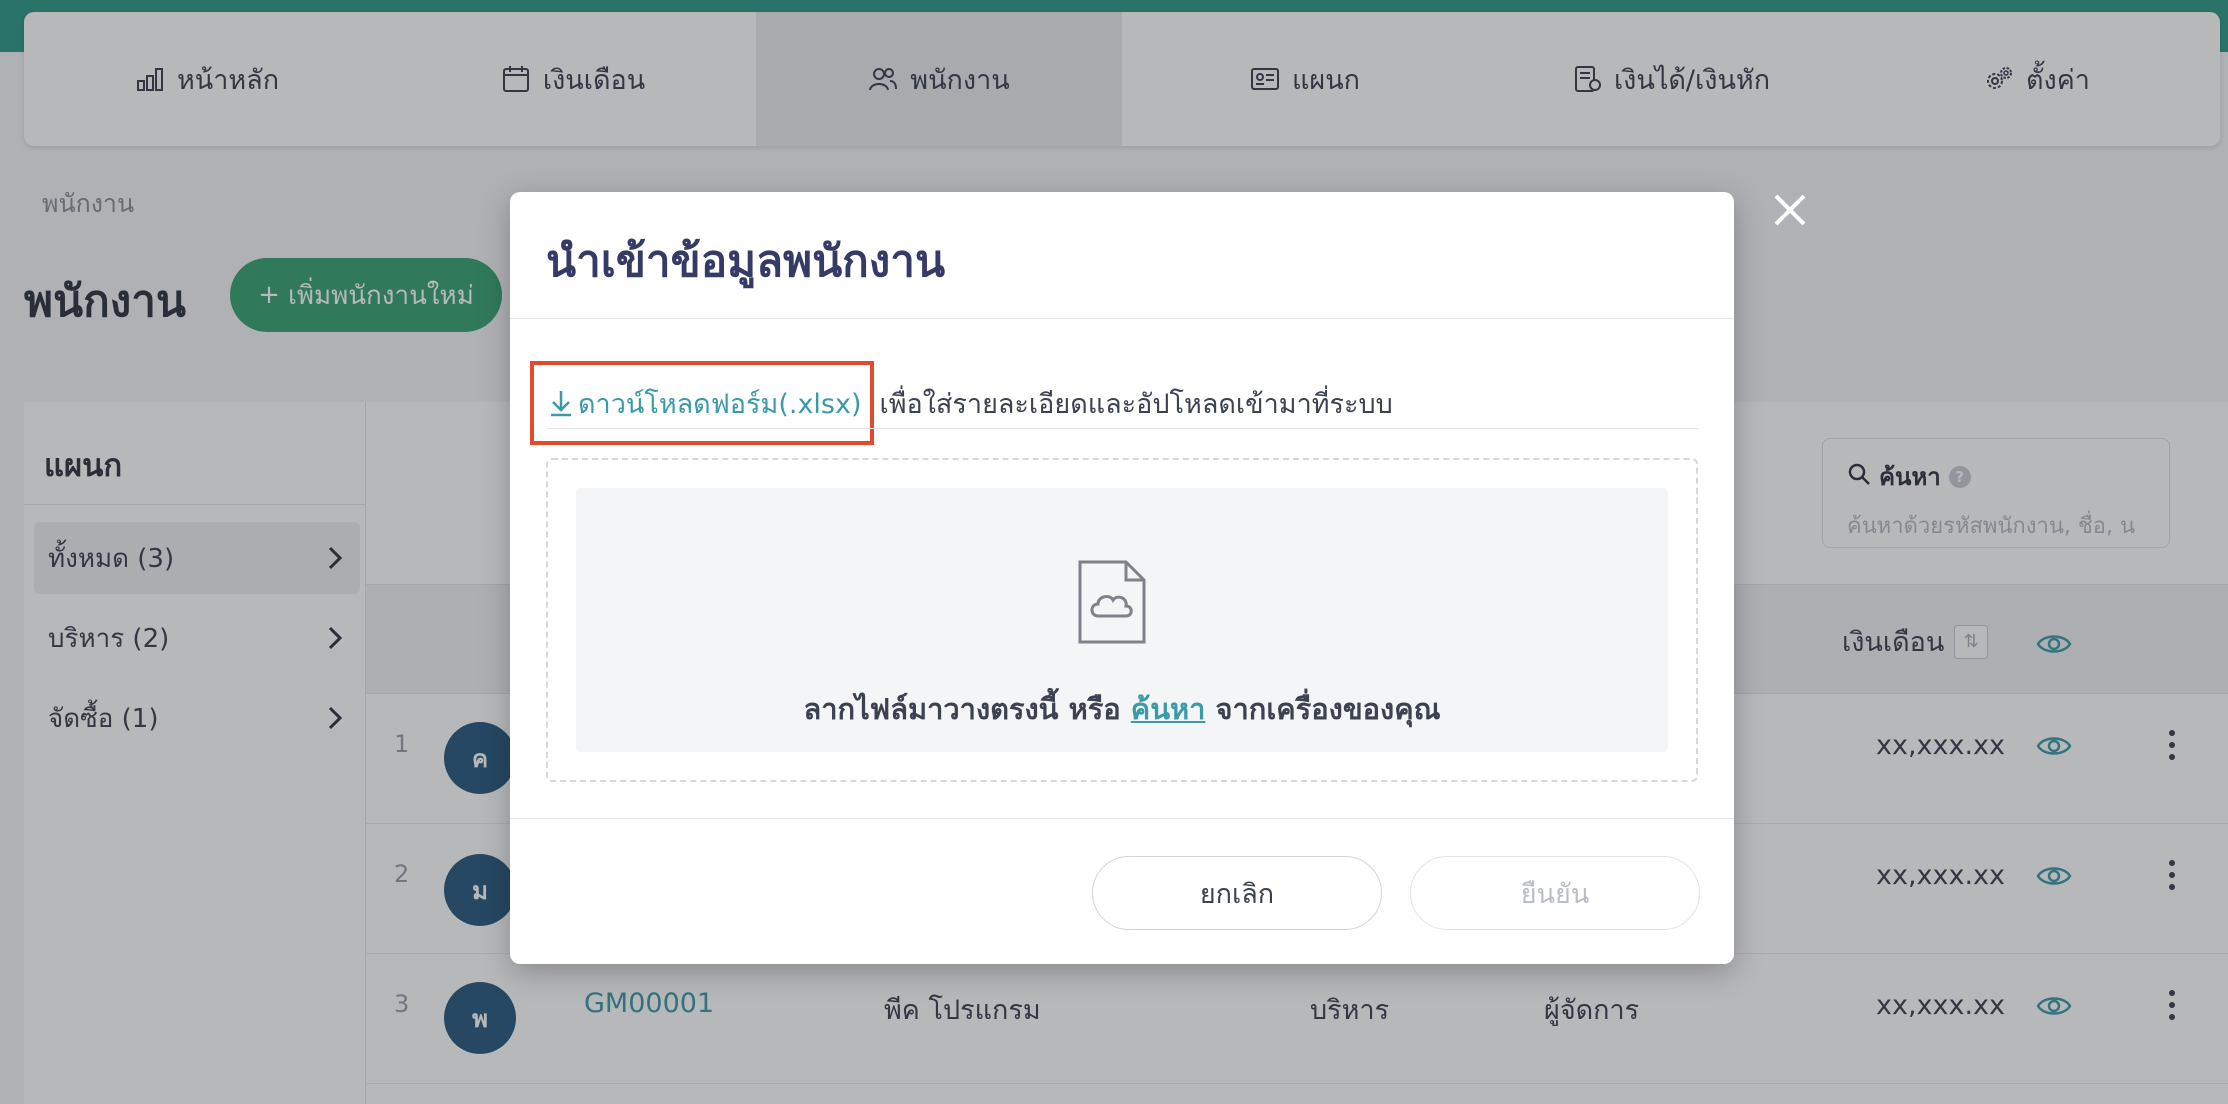 This screenshot has height=1104, width=2228. I want to click on dropzone-text-before: ลากไฟล์มาวางตรงนี้ หรือ, so click(967, 709).